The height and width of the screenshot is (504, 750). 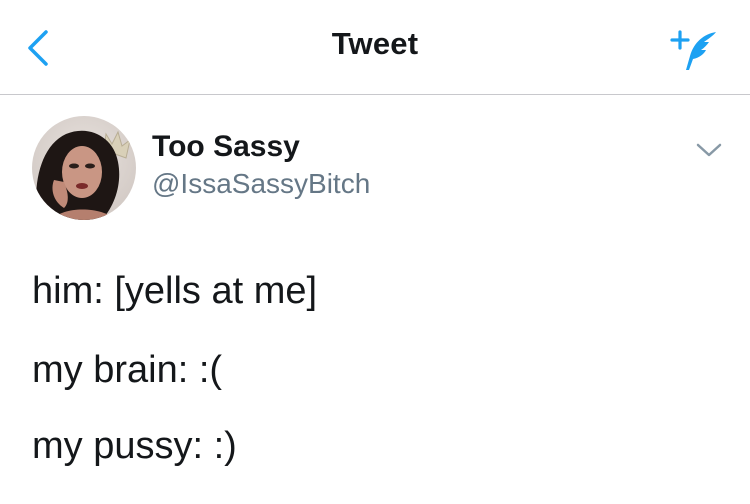 I want to click on author-handle: @IssaSassyBitch, so click(x=261, y=184).